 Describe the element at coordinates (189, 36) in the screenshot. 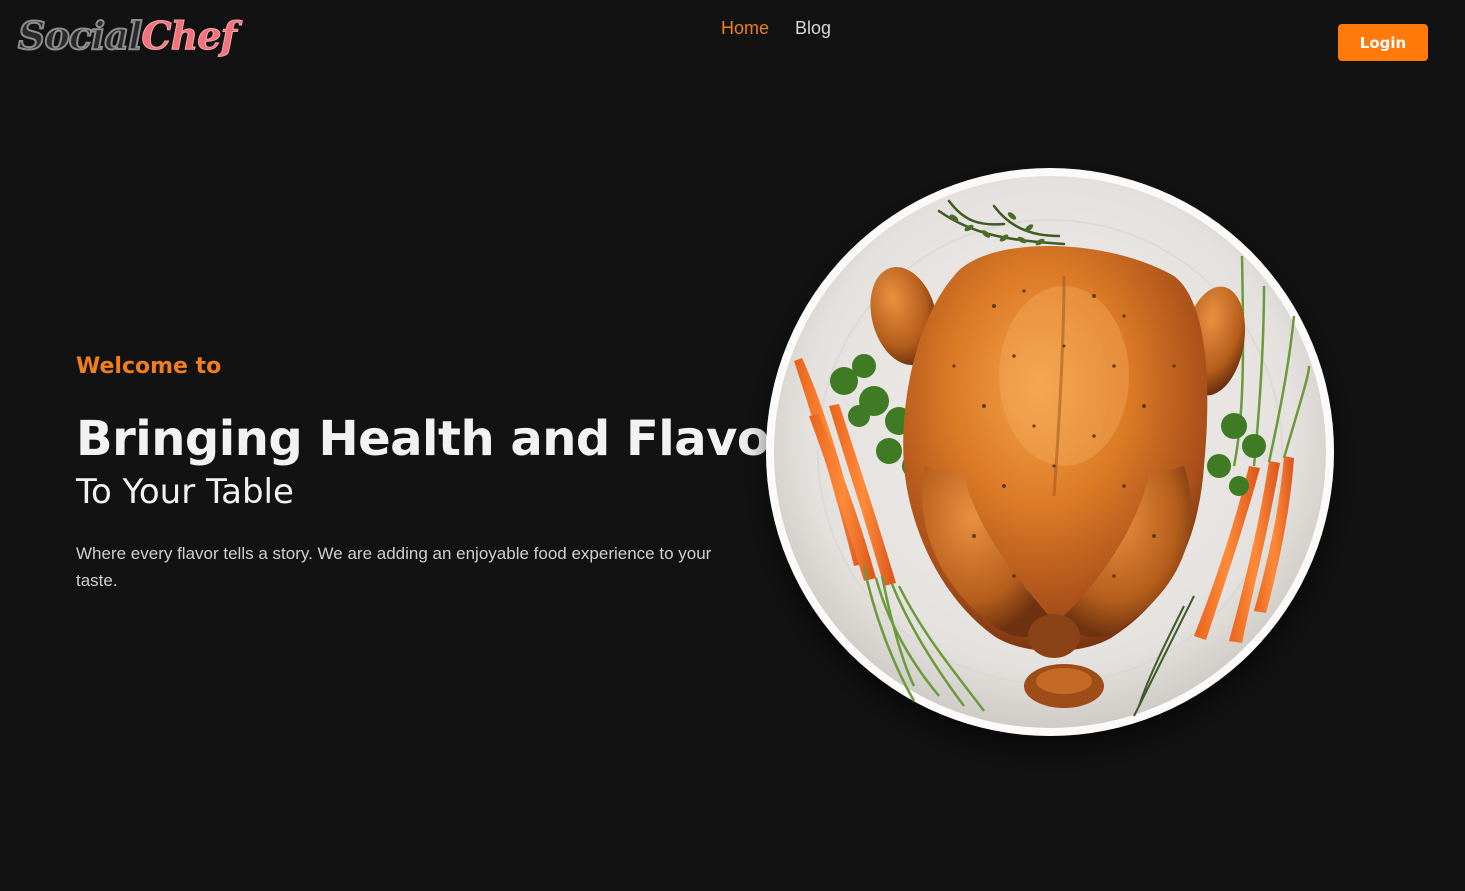

I see `logo-text-chef: Chef` at that location.